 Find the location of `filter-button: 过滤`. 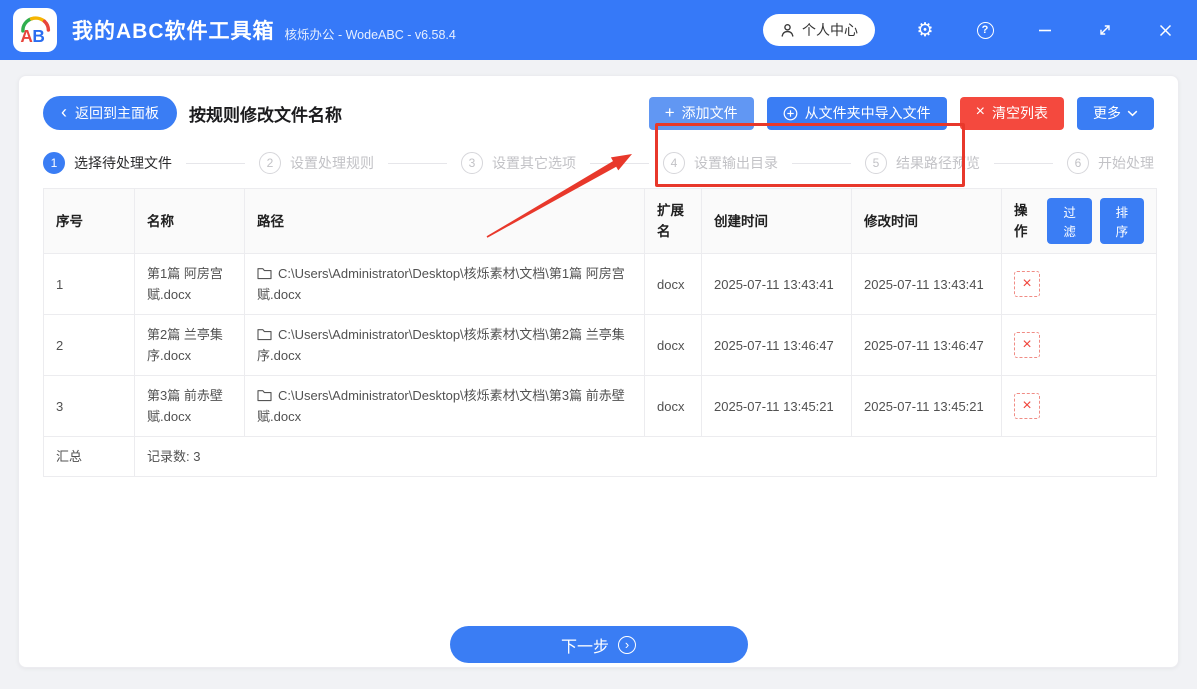

filter-button: 过滤 is located at coordinates (1069, 221).